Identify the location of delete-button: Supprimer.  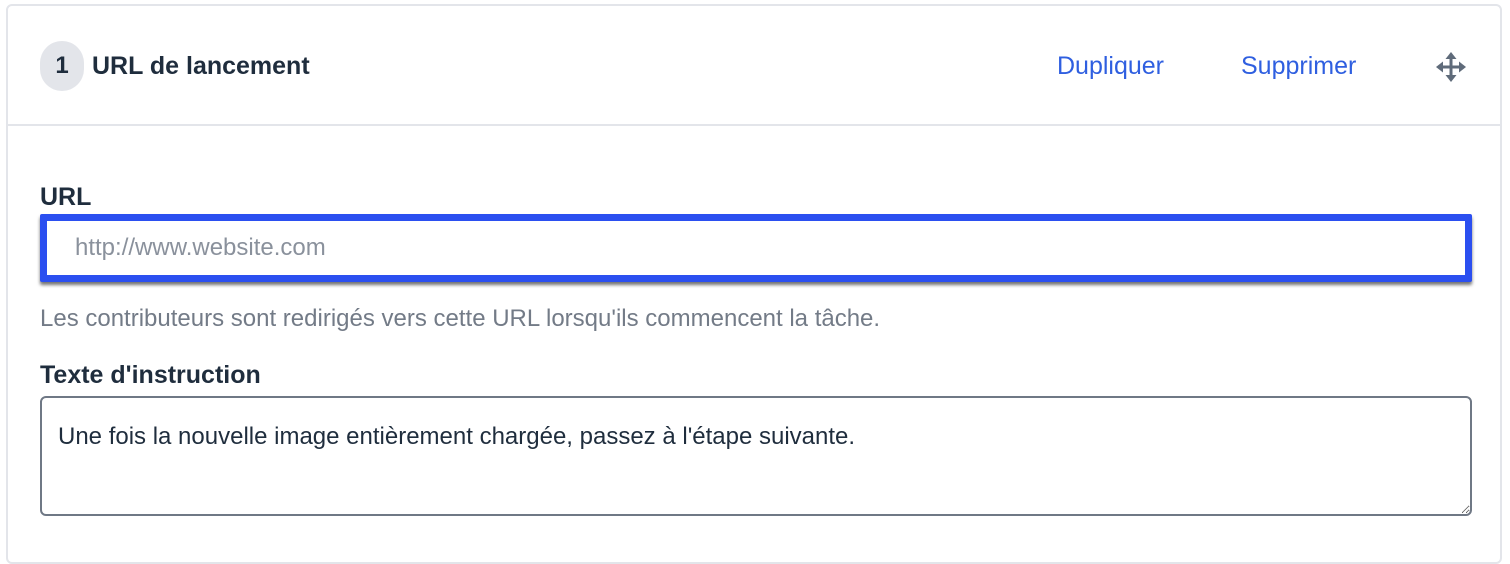
(1298, 66).